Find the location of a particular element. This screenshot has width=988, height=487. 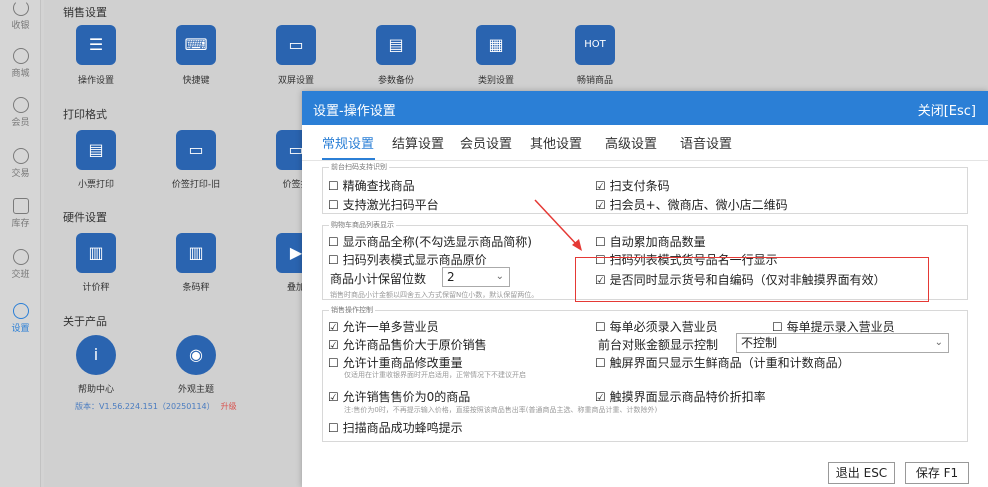

scan-member-checkbox: ☑ 扫会员+、微商店、微小店二维码 is located at coordinates (691, 204).